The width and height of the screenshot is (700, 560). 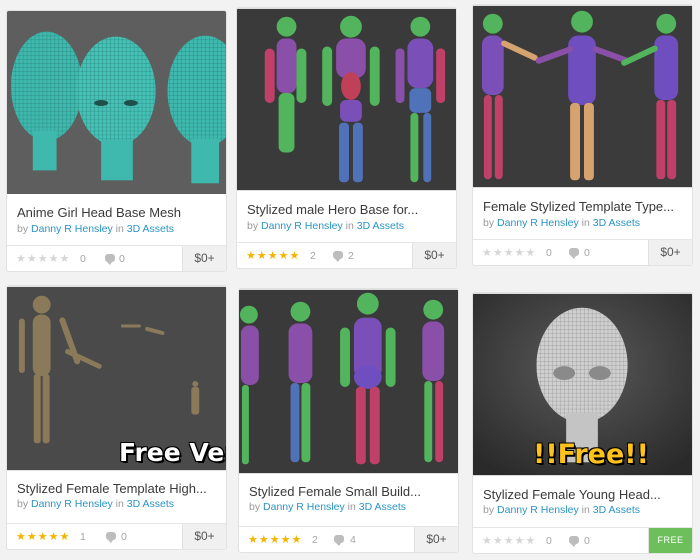 I want to click on card-footer: ★★★★★ 2 4 $0+, so click(x=348, y=539).